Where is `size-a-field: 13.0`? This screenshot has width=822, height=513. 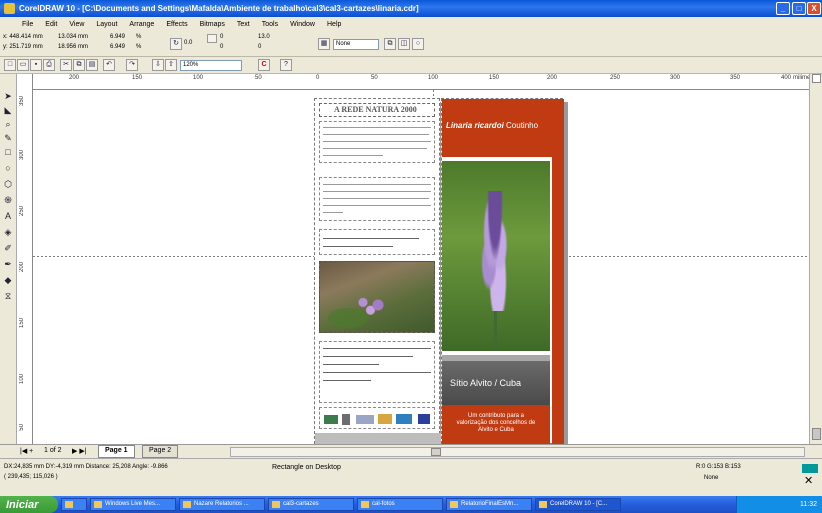 size-a-field: 13.0 is located at coordinates (264, 37).